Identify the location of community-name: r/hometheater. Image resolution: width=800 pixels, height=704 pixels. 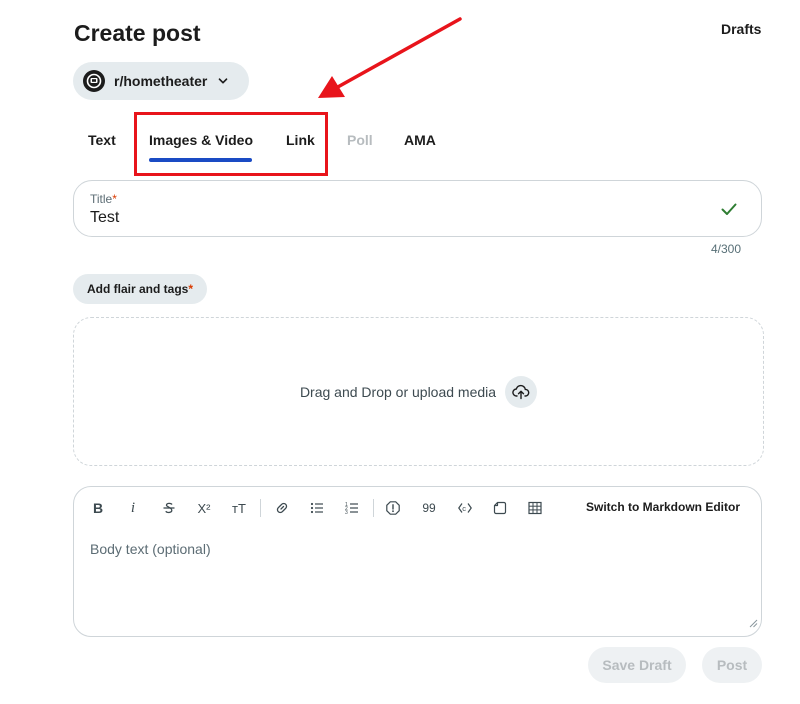
(161, 81).